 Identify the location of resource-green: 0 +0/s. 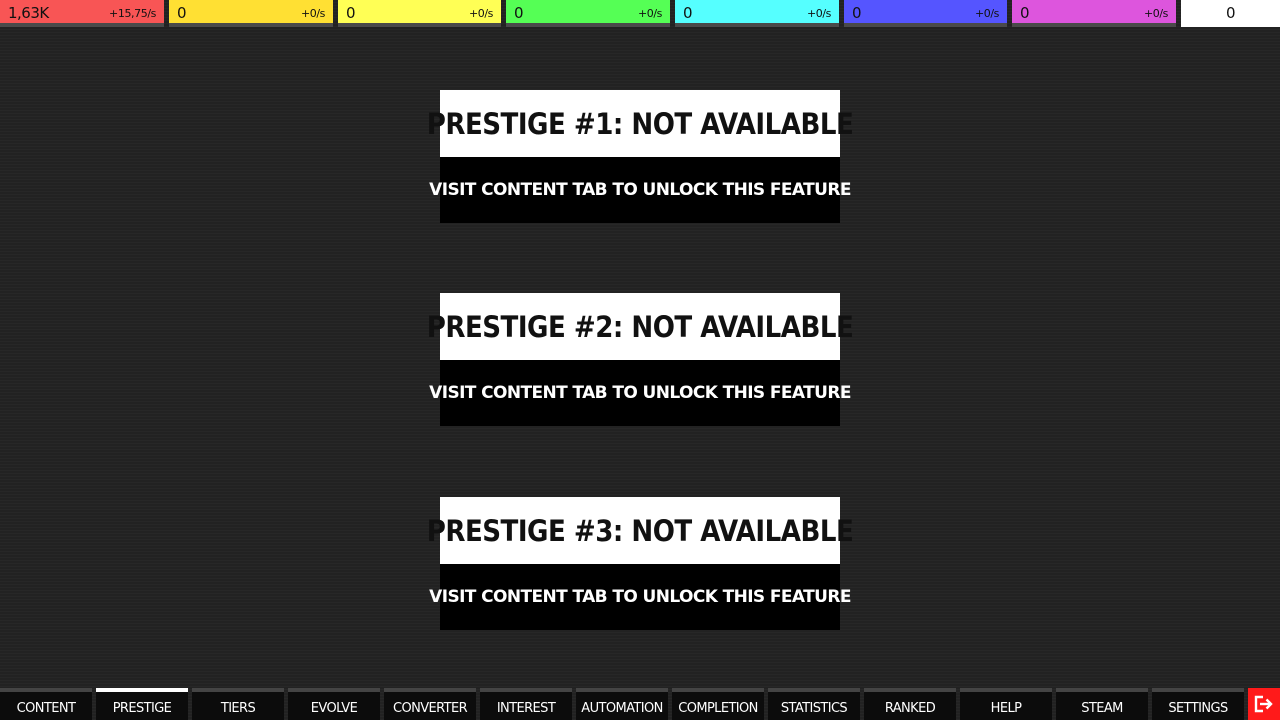
(588, 13).